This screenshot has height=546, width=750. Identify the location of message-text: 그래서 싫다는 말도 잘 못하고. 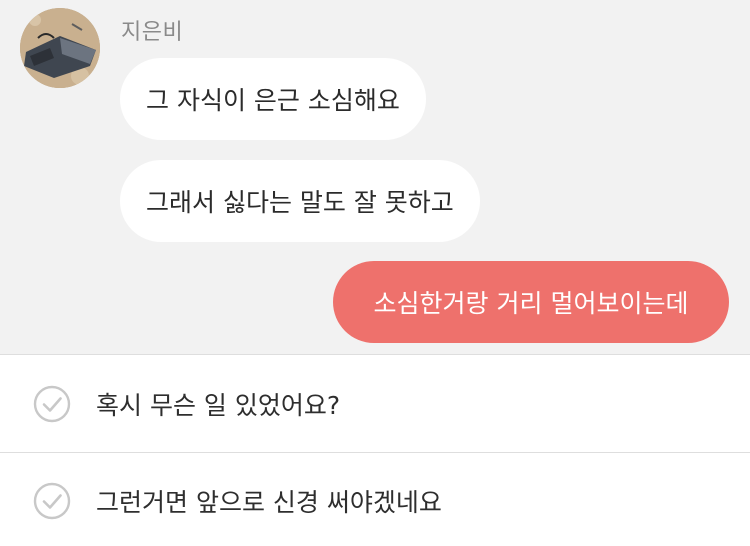
(300, 202).